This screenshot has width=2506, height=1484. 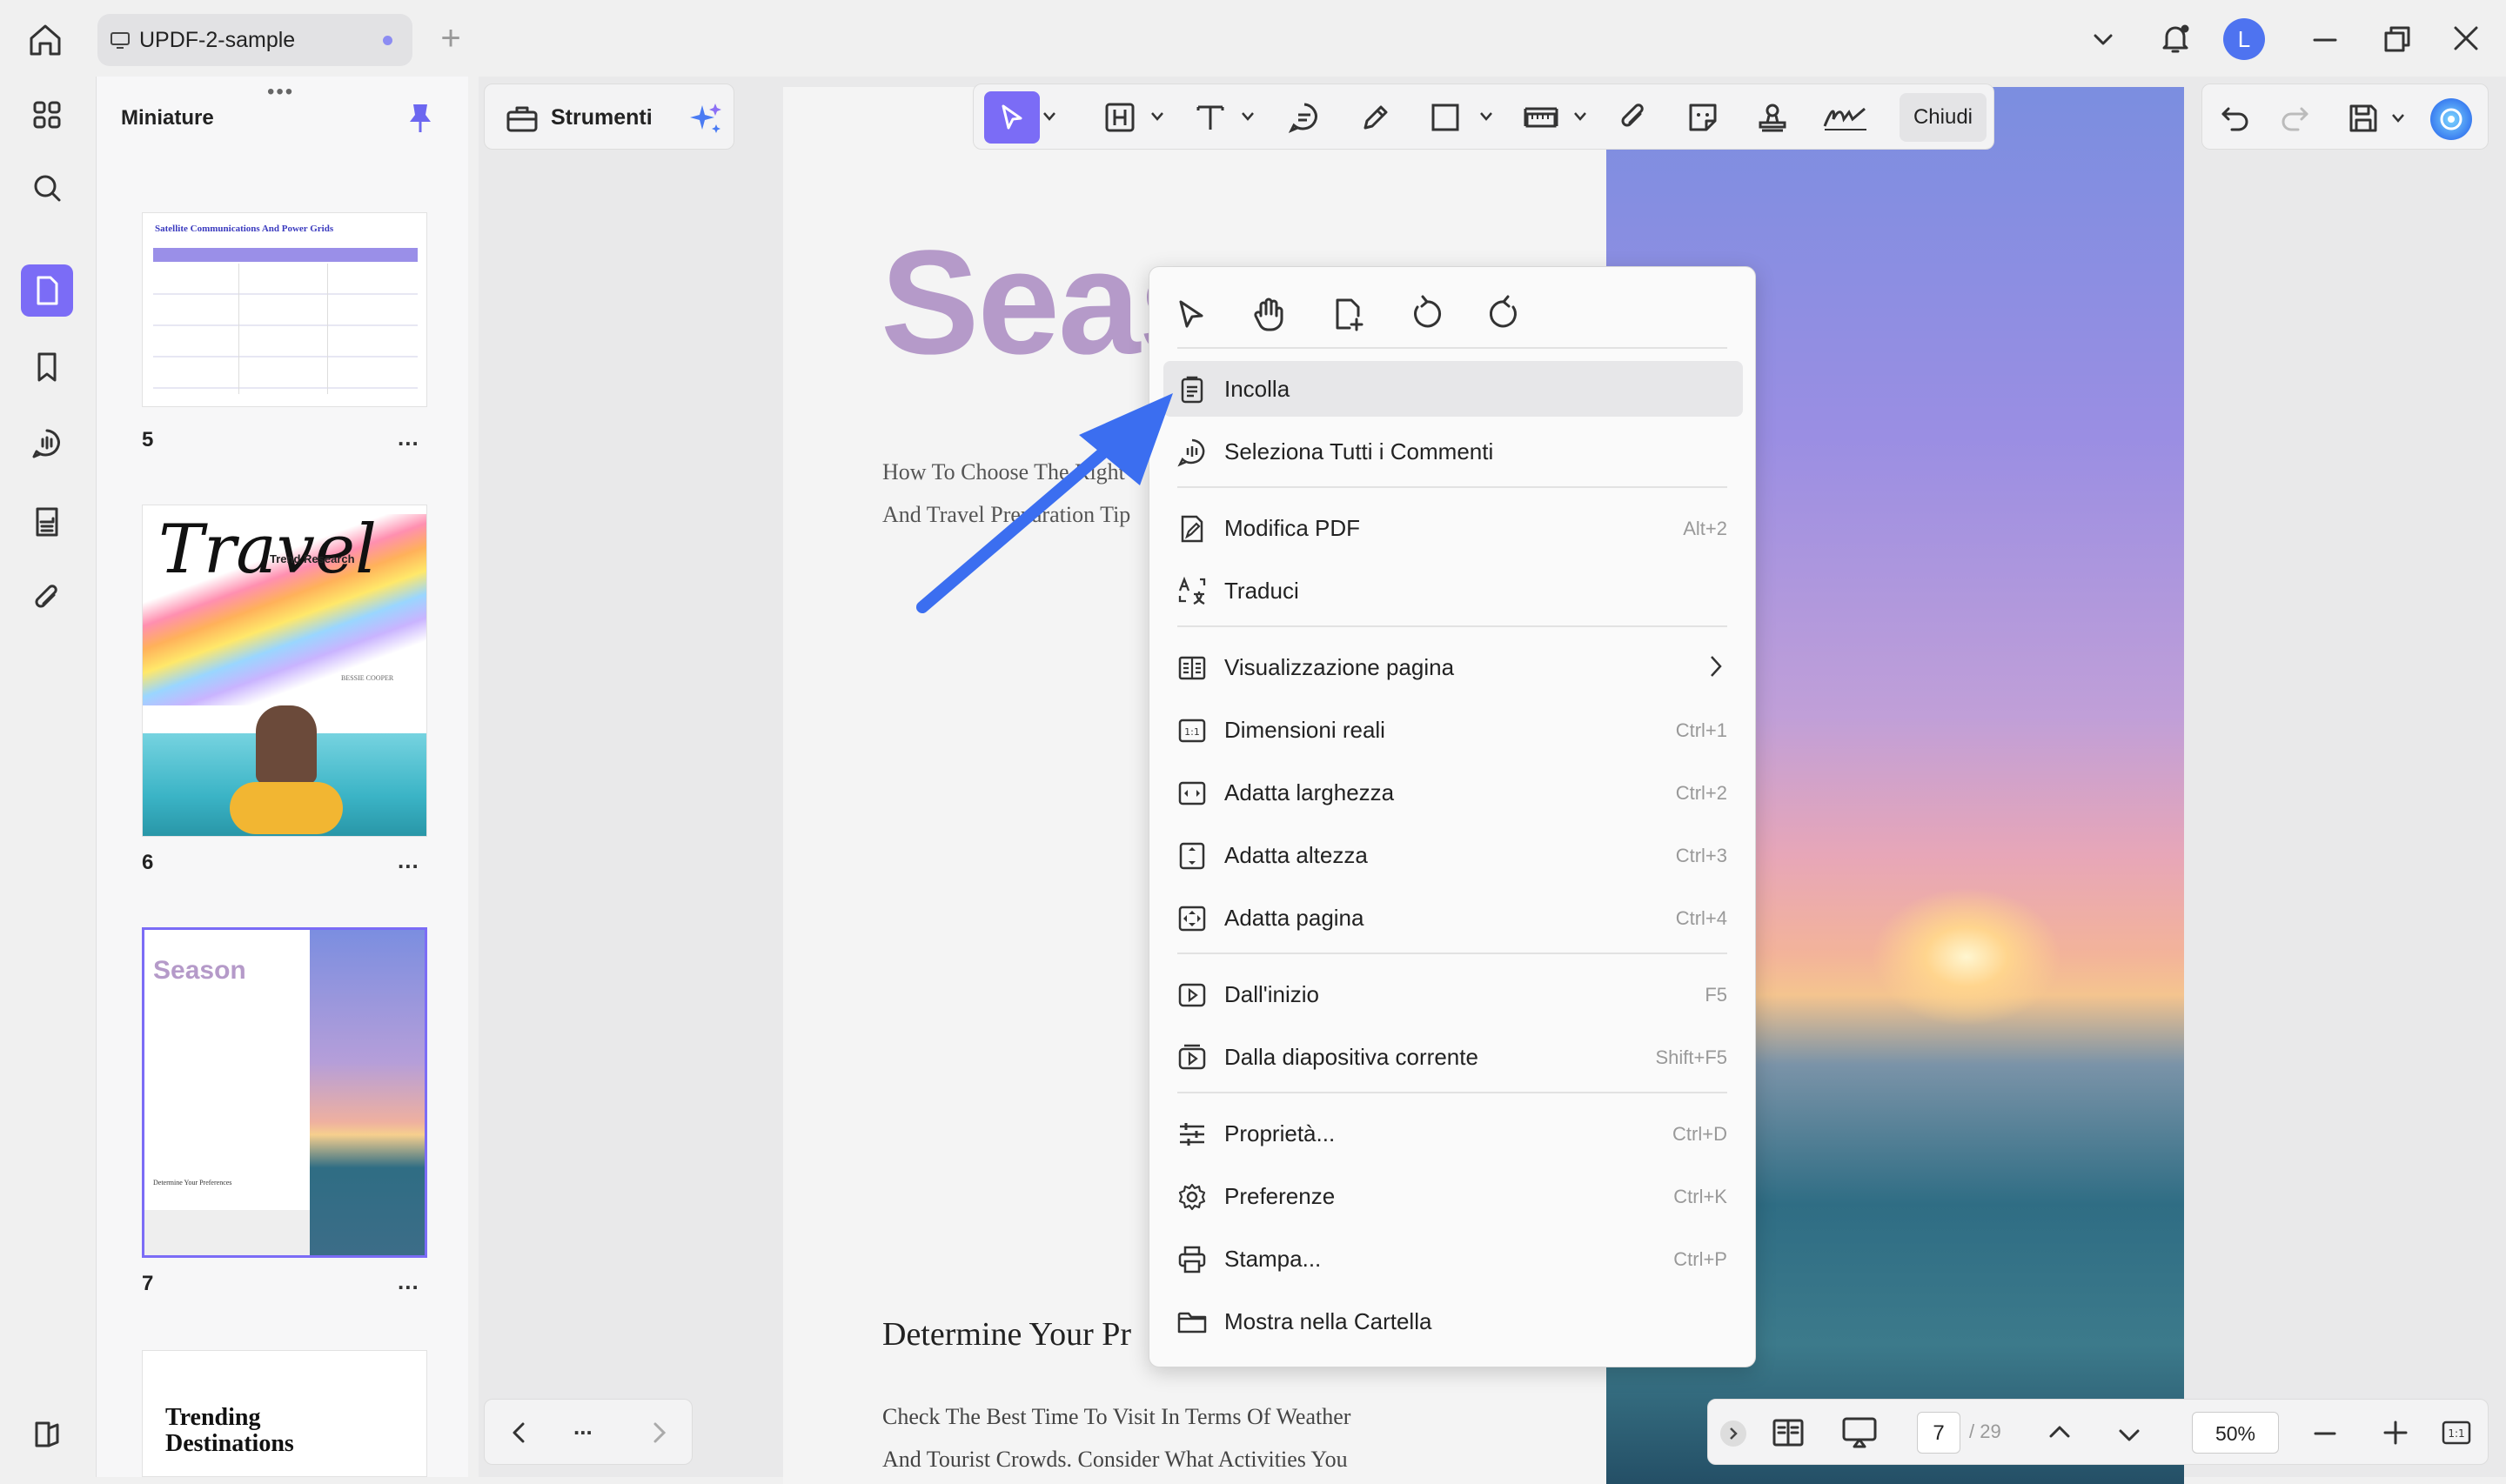 I want to click on thumbnails-icon, so click(x=47, y=290).